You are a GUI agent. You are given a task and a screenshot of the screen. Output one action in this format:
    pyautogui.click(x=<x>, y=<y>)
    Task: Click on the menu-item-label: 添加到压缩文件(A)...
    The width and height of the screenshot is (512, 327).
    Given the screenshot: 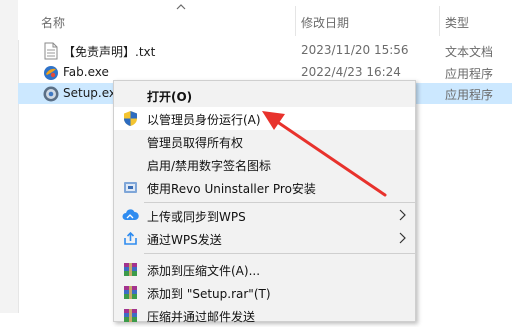 What is the action you would take?
    pyautogui.click(x=204, y=271)
    